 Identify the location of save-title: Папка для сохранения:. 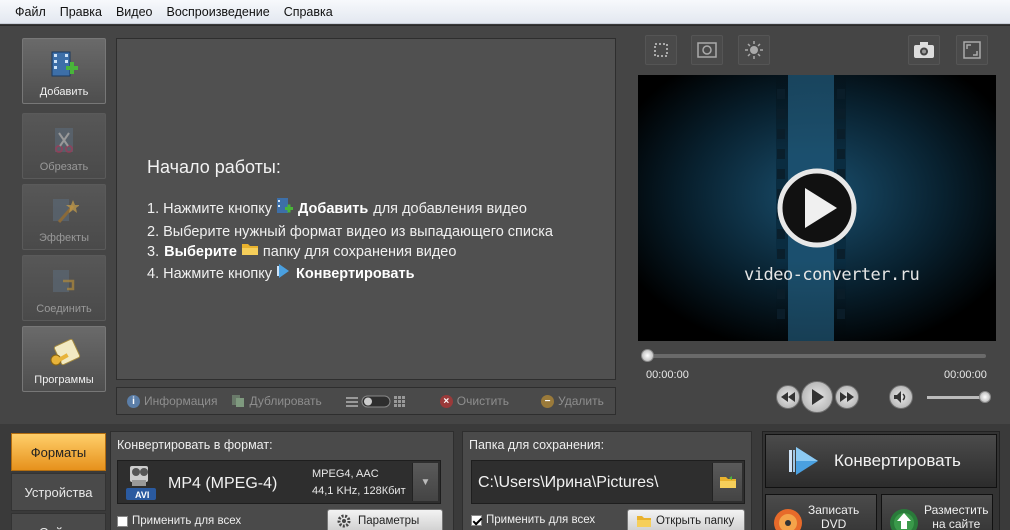
(537, 445).